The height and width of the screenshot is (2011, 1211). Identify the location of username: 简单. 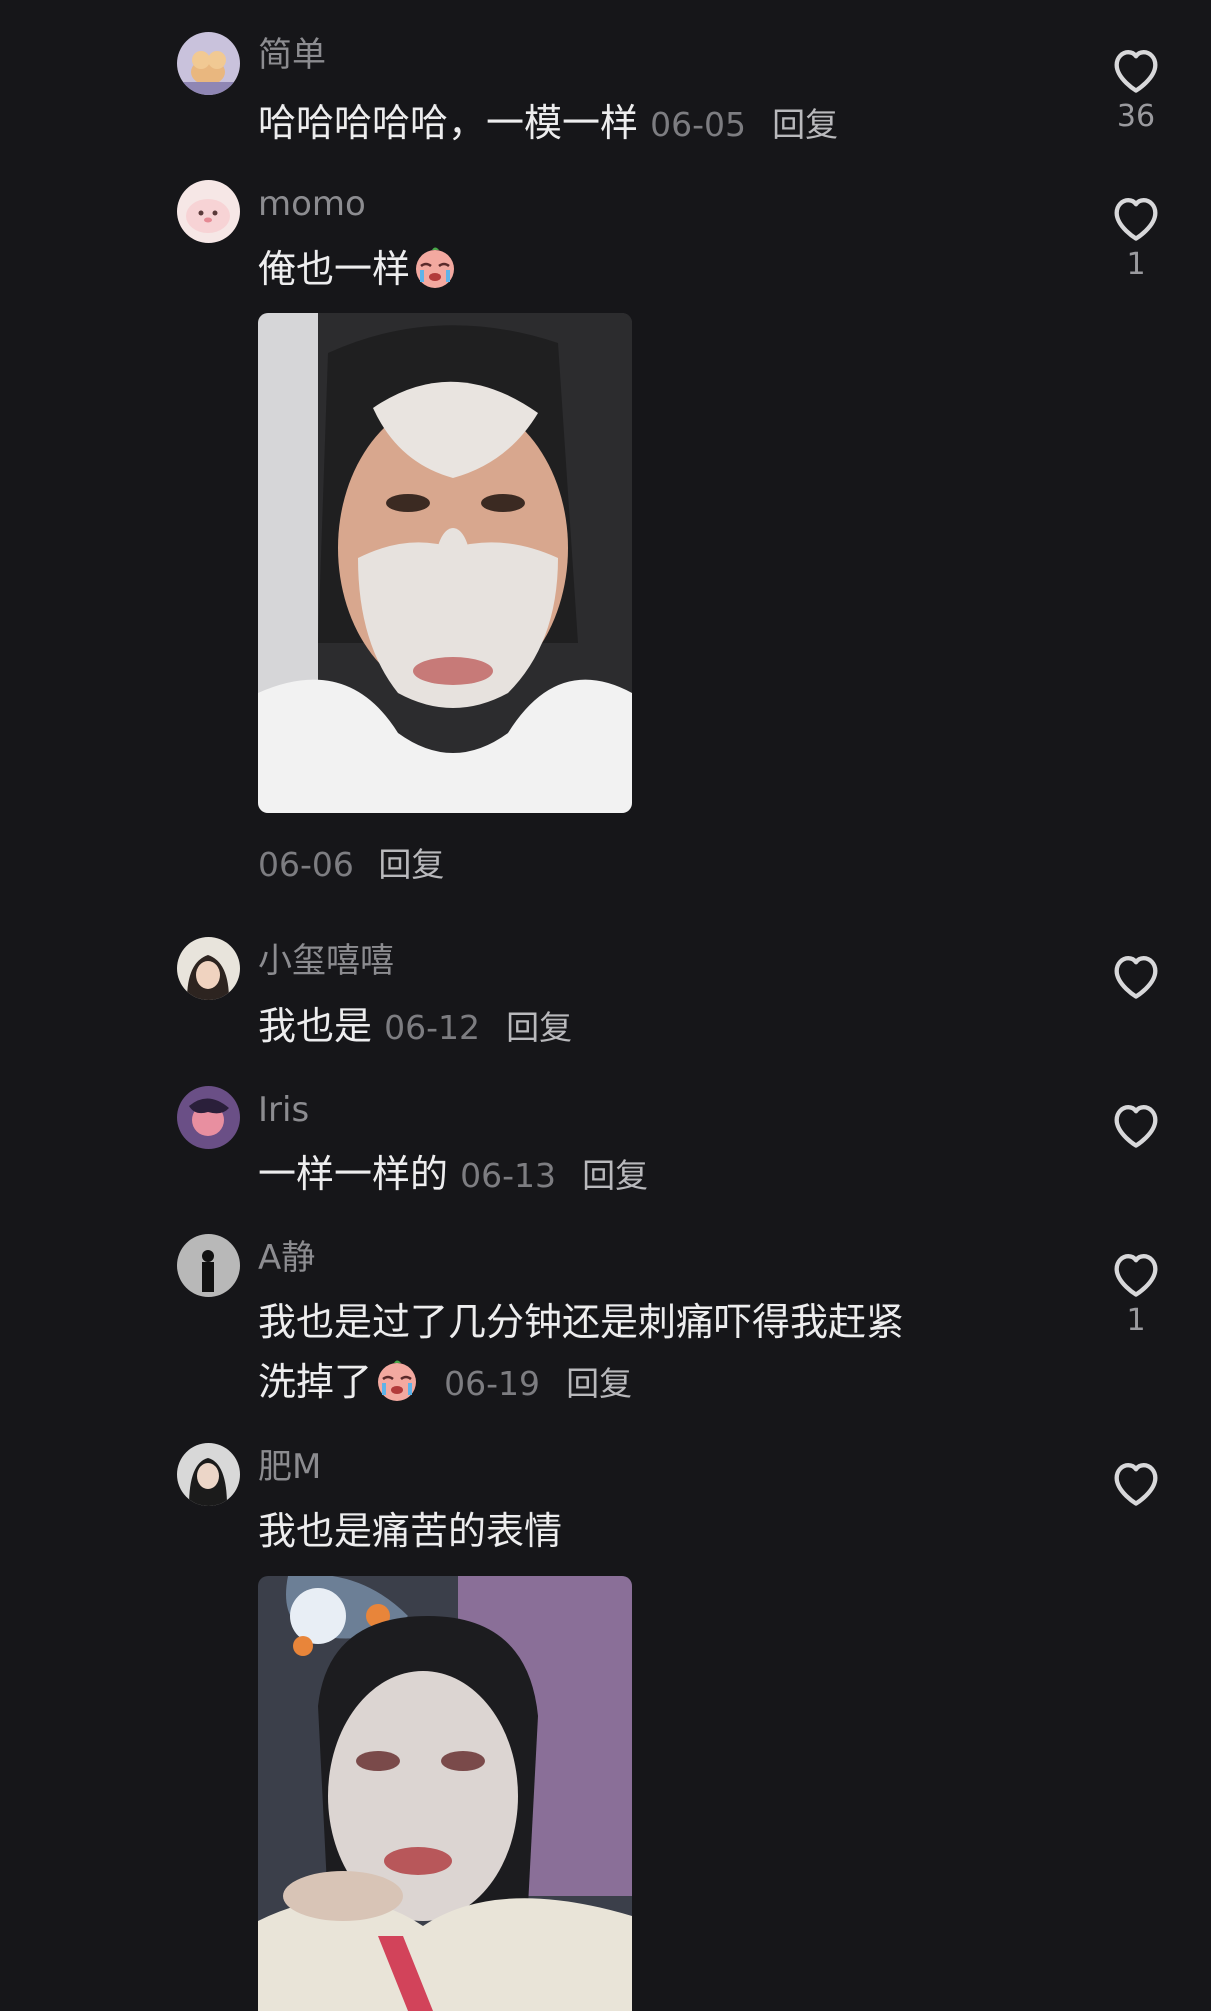
(292, 55).